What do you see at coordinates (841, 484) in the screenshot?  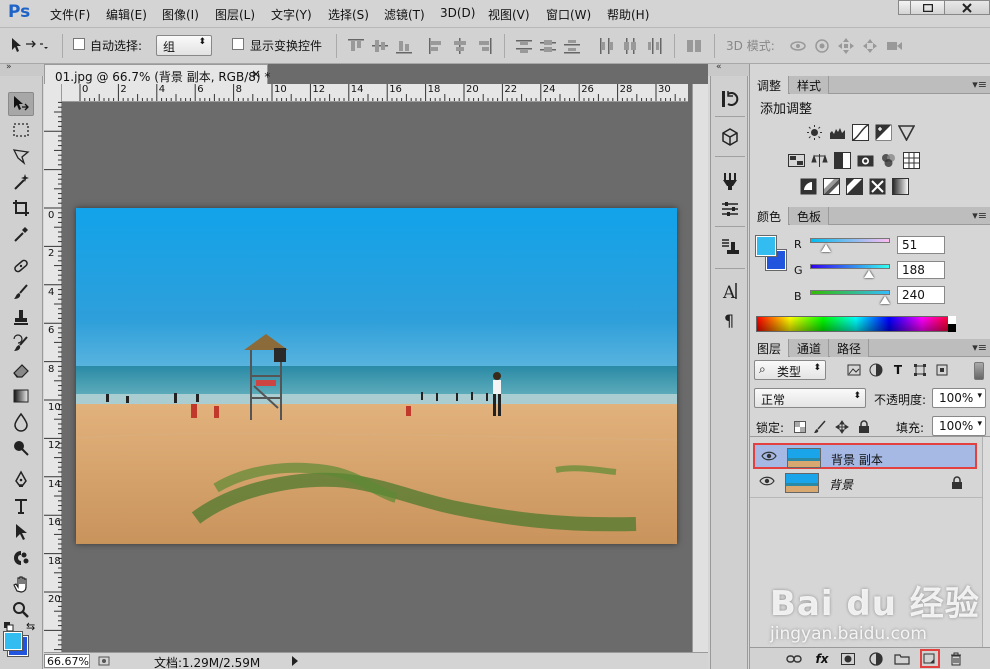 I see `layer-name: 背景` at bounding box center [841, 484].